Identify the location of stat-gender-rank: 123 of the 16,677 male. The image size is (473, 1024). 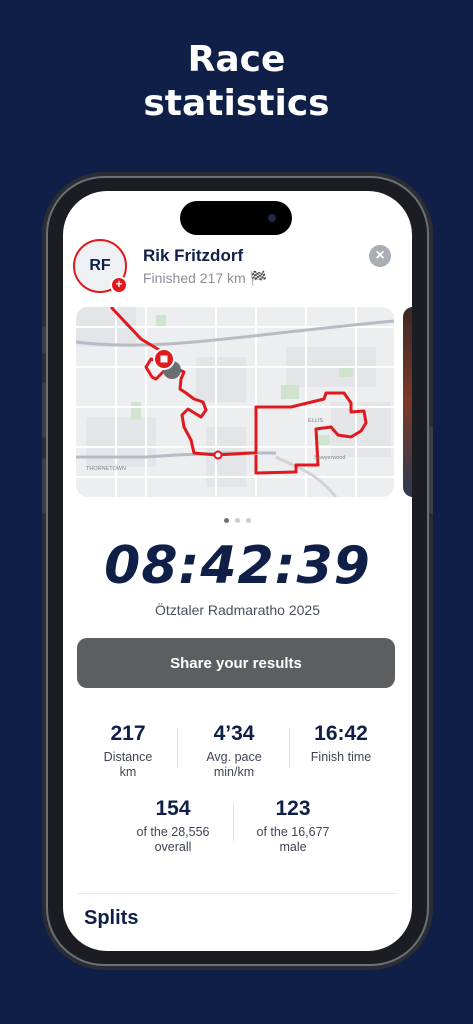
(293, 826).